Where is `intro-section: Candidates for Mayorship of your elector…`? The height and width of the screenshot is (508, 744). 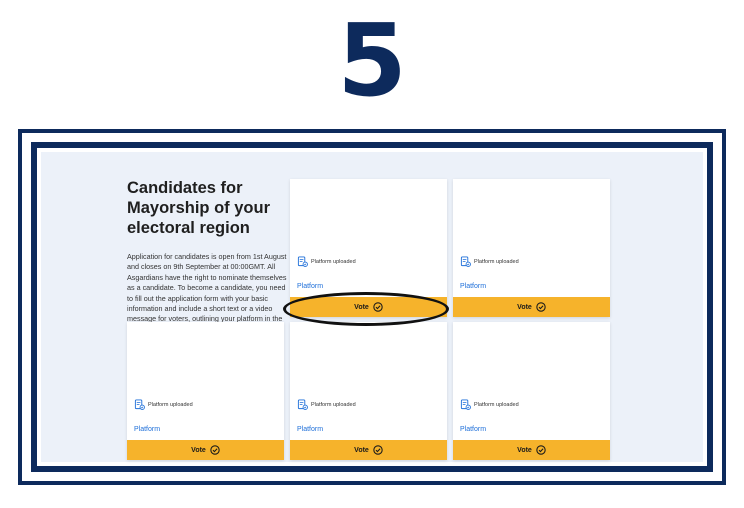
intro-section: Candidates for Mayorship of your elector… is located at coordinates (207, 256).